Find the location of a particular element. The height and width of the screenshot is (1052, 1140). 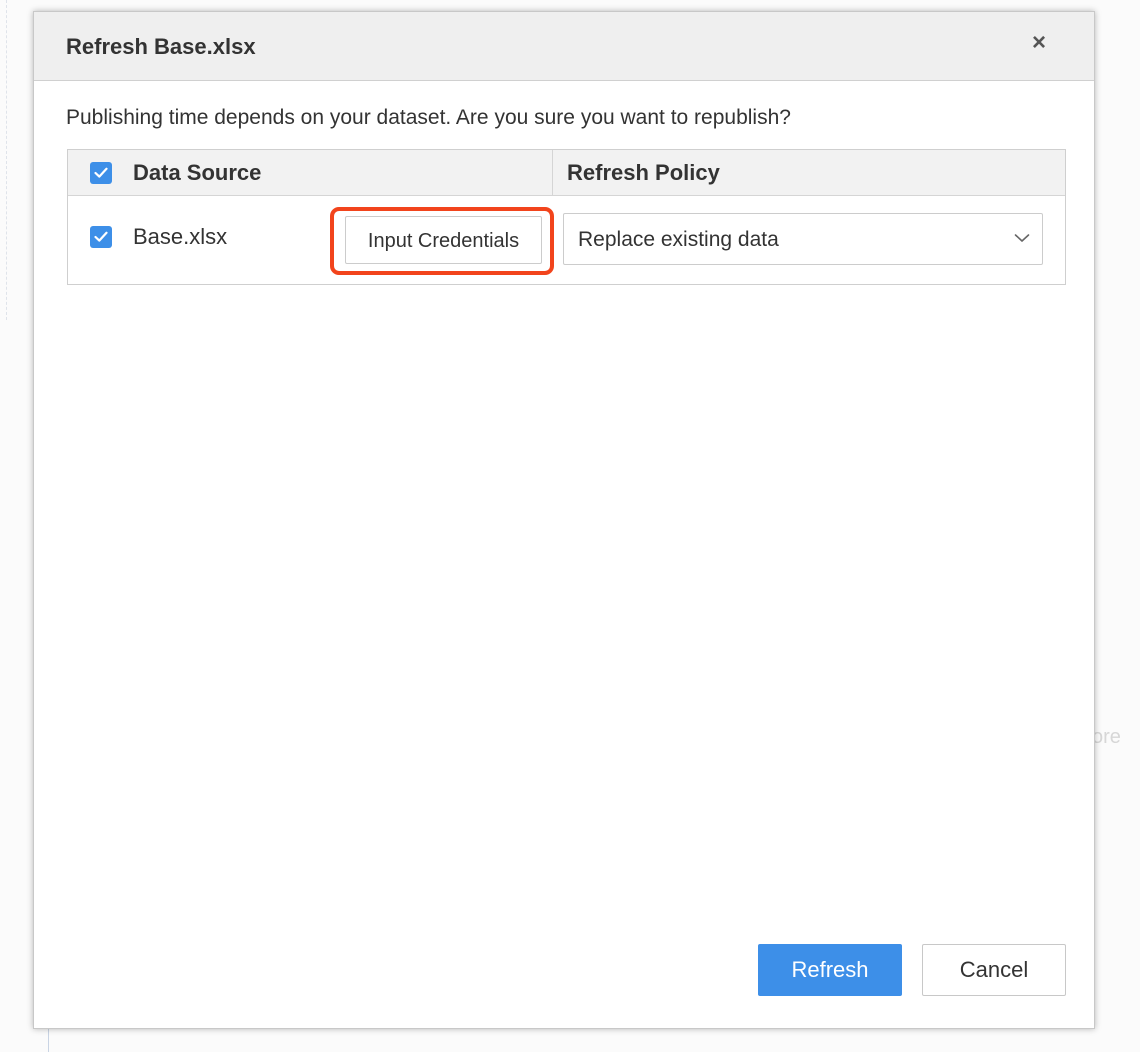

background-guide-line is located at coordinates (6, 160).